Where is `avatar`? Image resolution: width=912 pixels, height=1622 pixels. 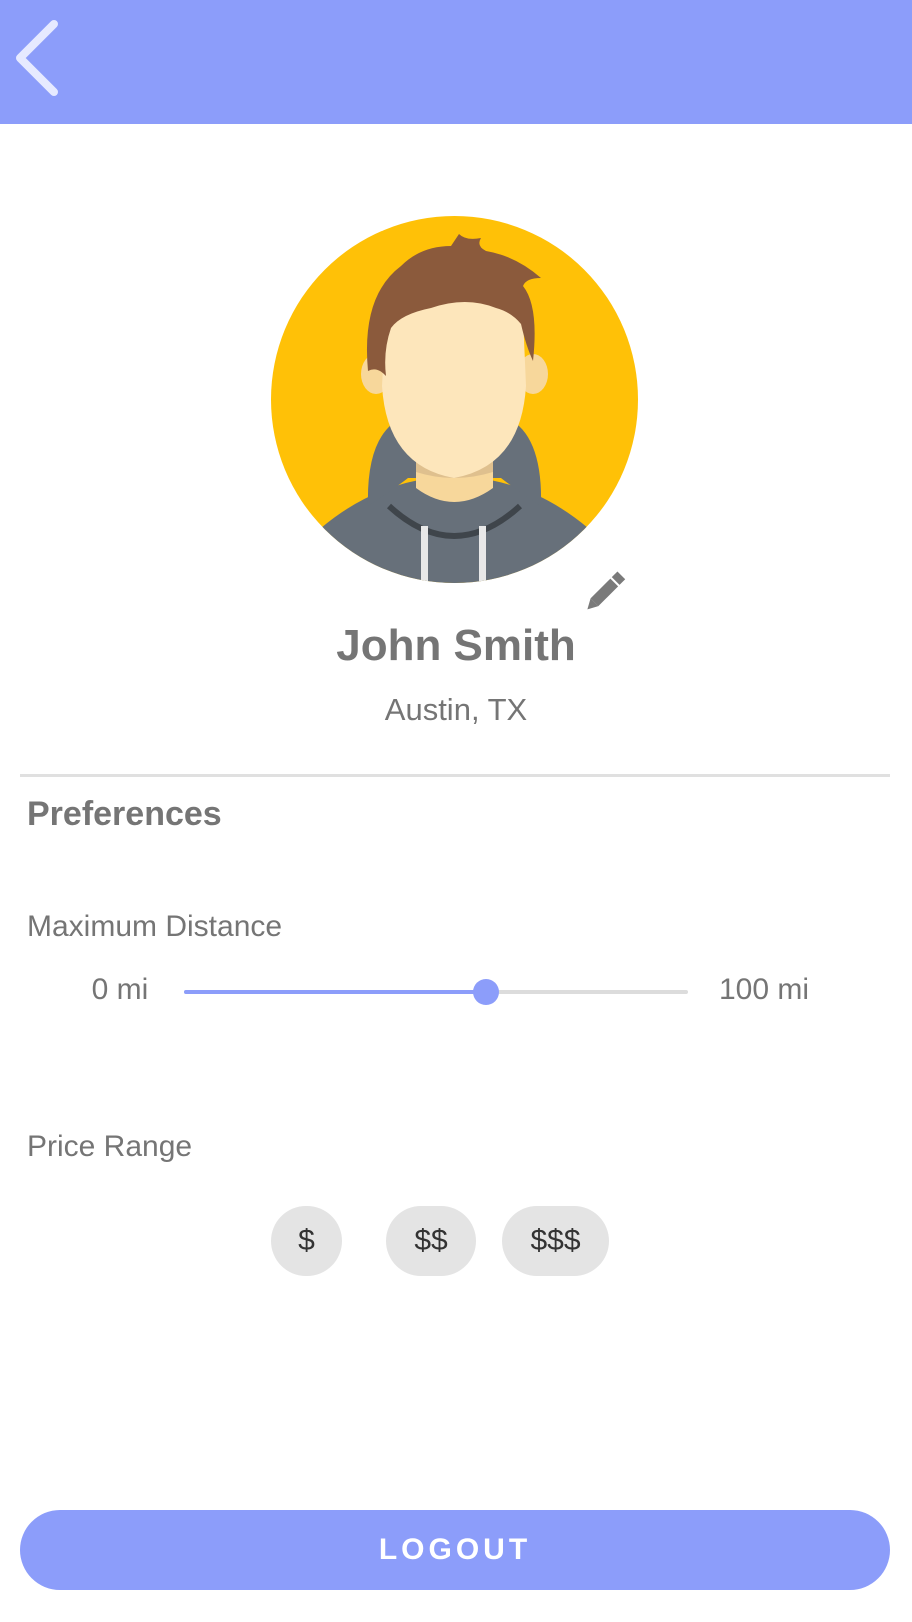
avatar is located at coordinates (454, 399).